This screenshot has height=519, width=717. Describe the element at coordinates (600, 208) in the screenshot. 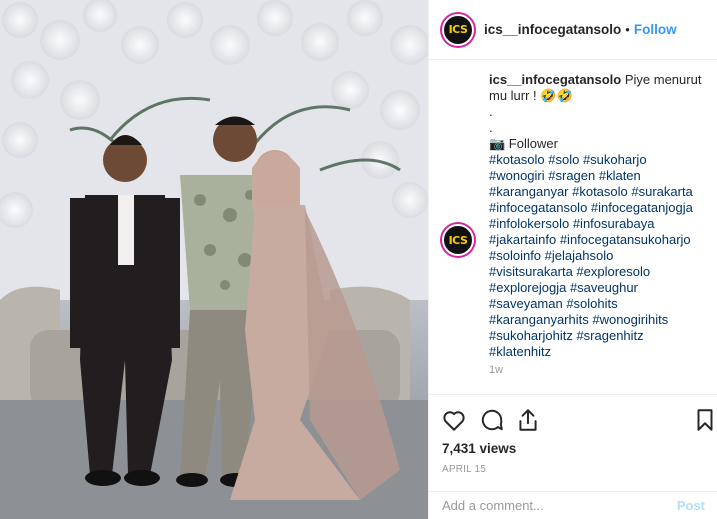

I see `hashtag-line: #infocegatansolo #infocegatanjogja` at that location.